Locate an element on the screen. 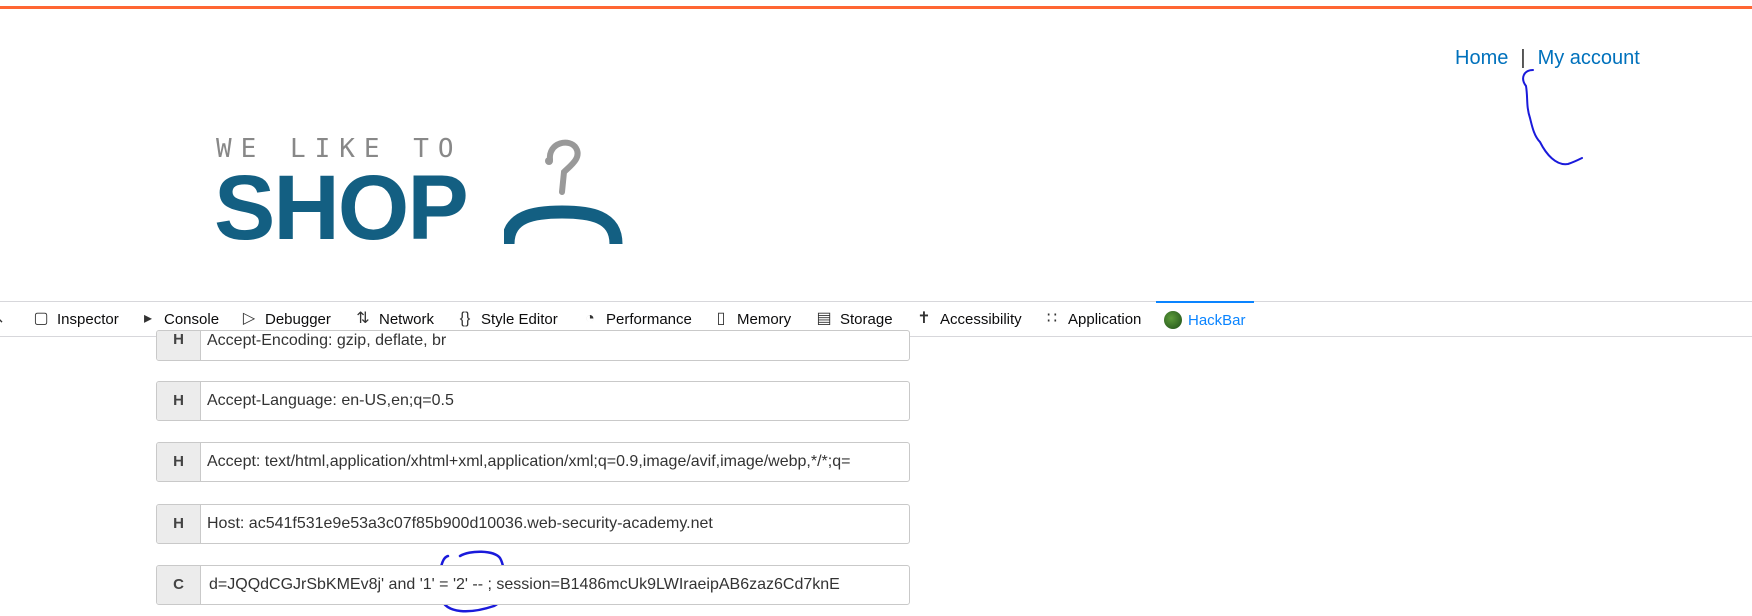 The image size is (1752, 616). network-icon: ⇅ is located at coordinates (363, 318).